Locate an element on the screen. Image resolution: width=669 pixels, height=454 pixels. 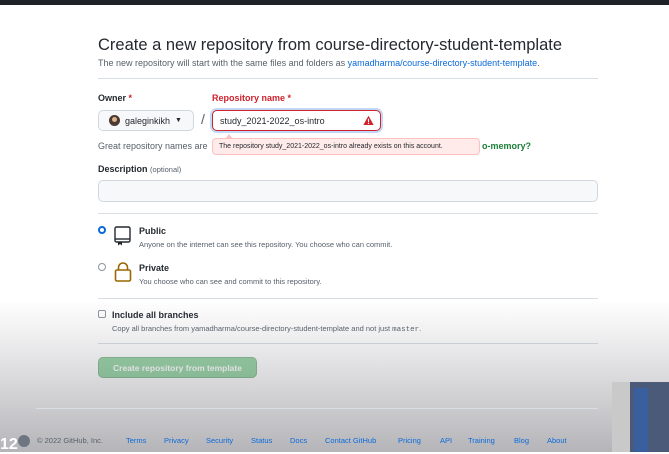
owner-required-mark: * is located at coordinates (130, 98).